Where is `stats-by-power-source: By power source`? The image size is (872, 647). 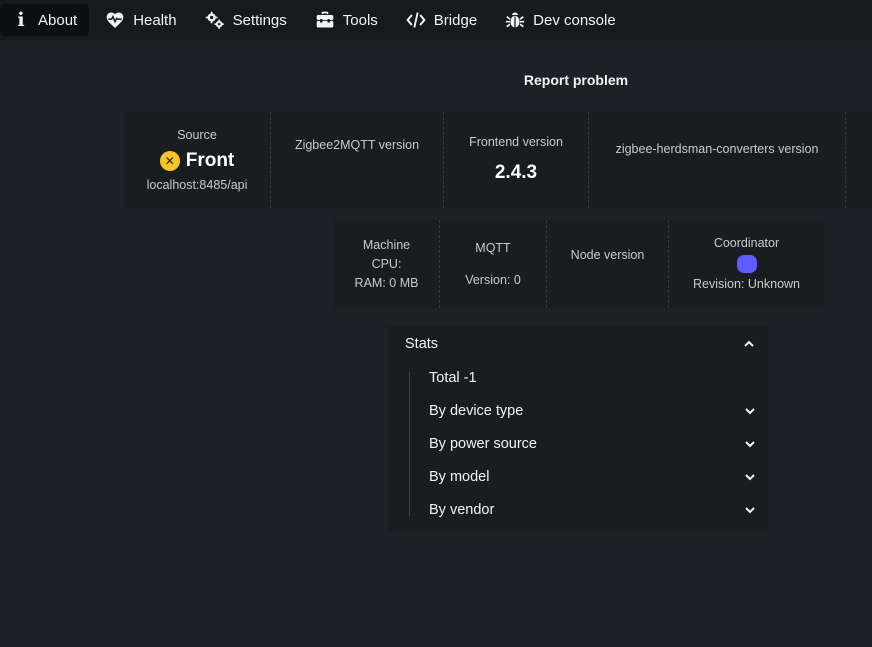 stats-by-power-source: By power source is located at coordinates (583, 443).